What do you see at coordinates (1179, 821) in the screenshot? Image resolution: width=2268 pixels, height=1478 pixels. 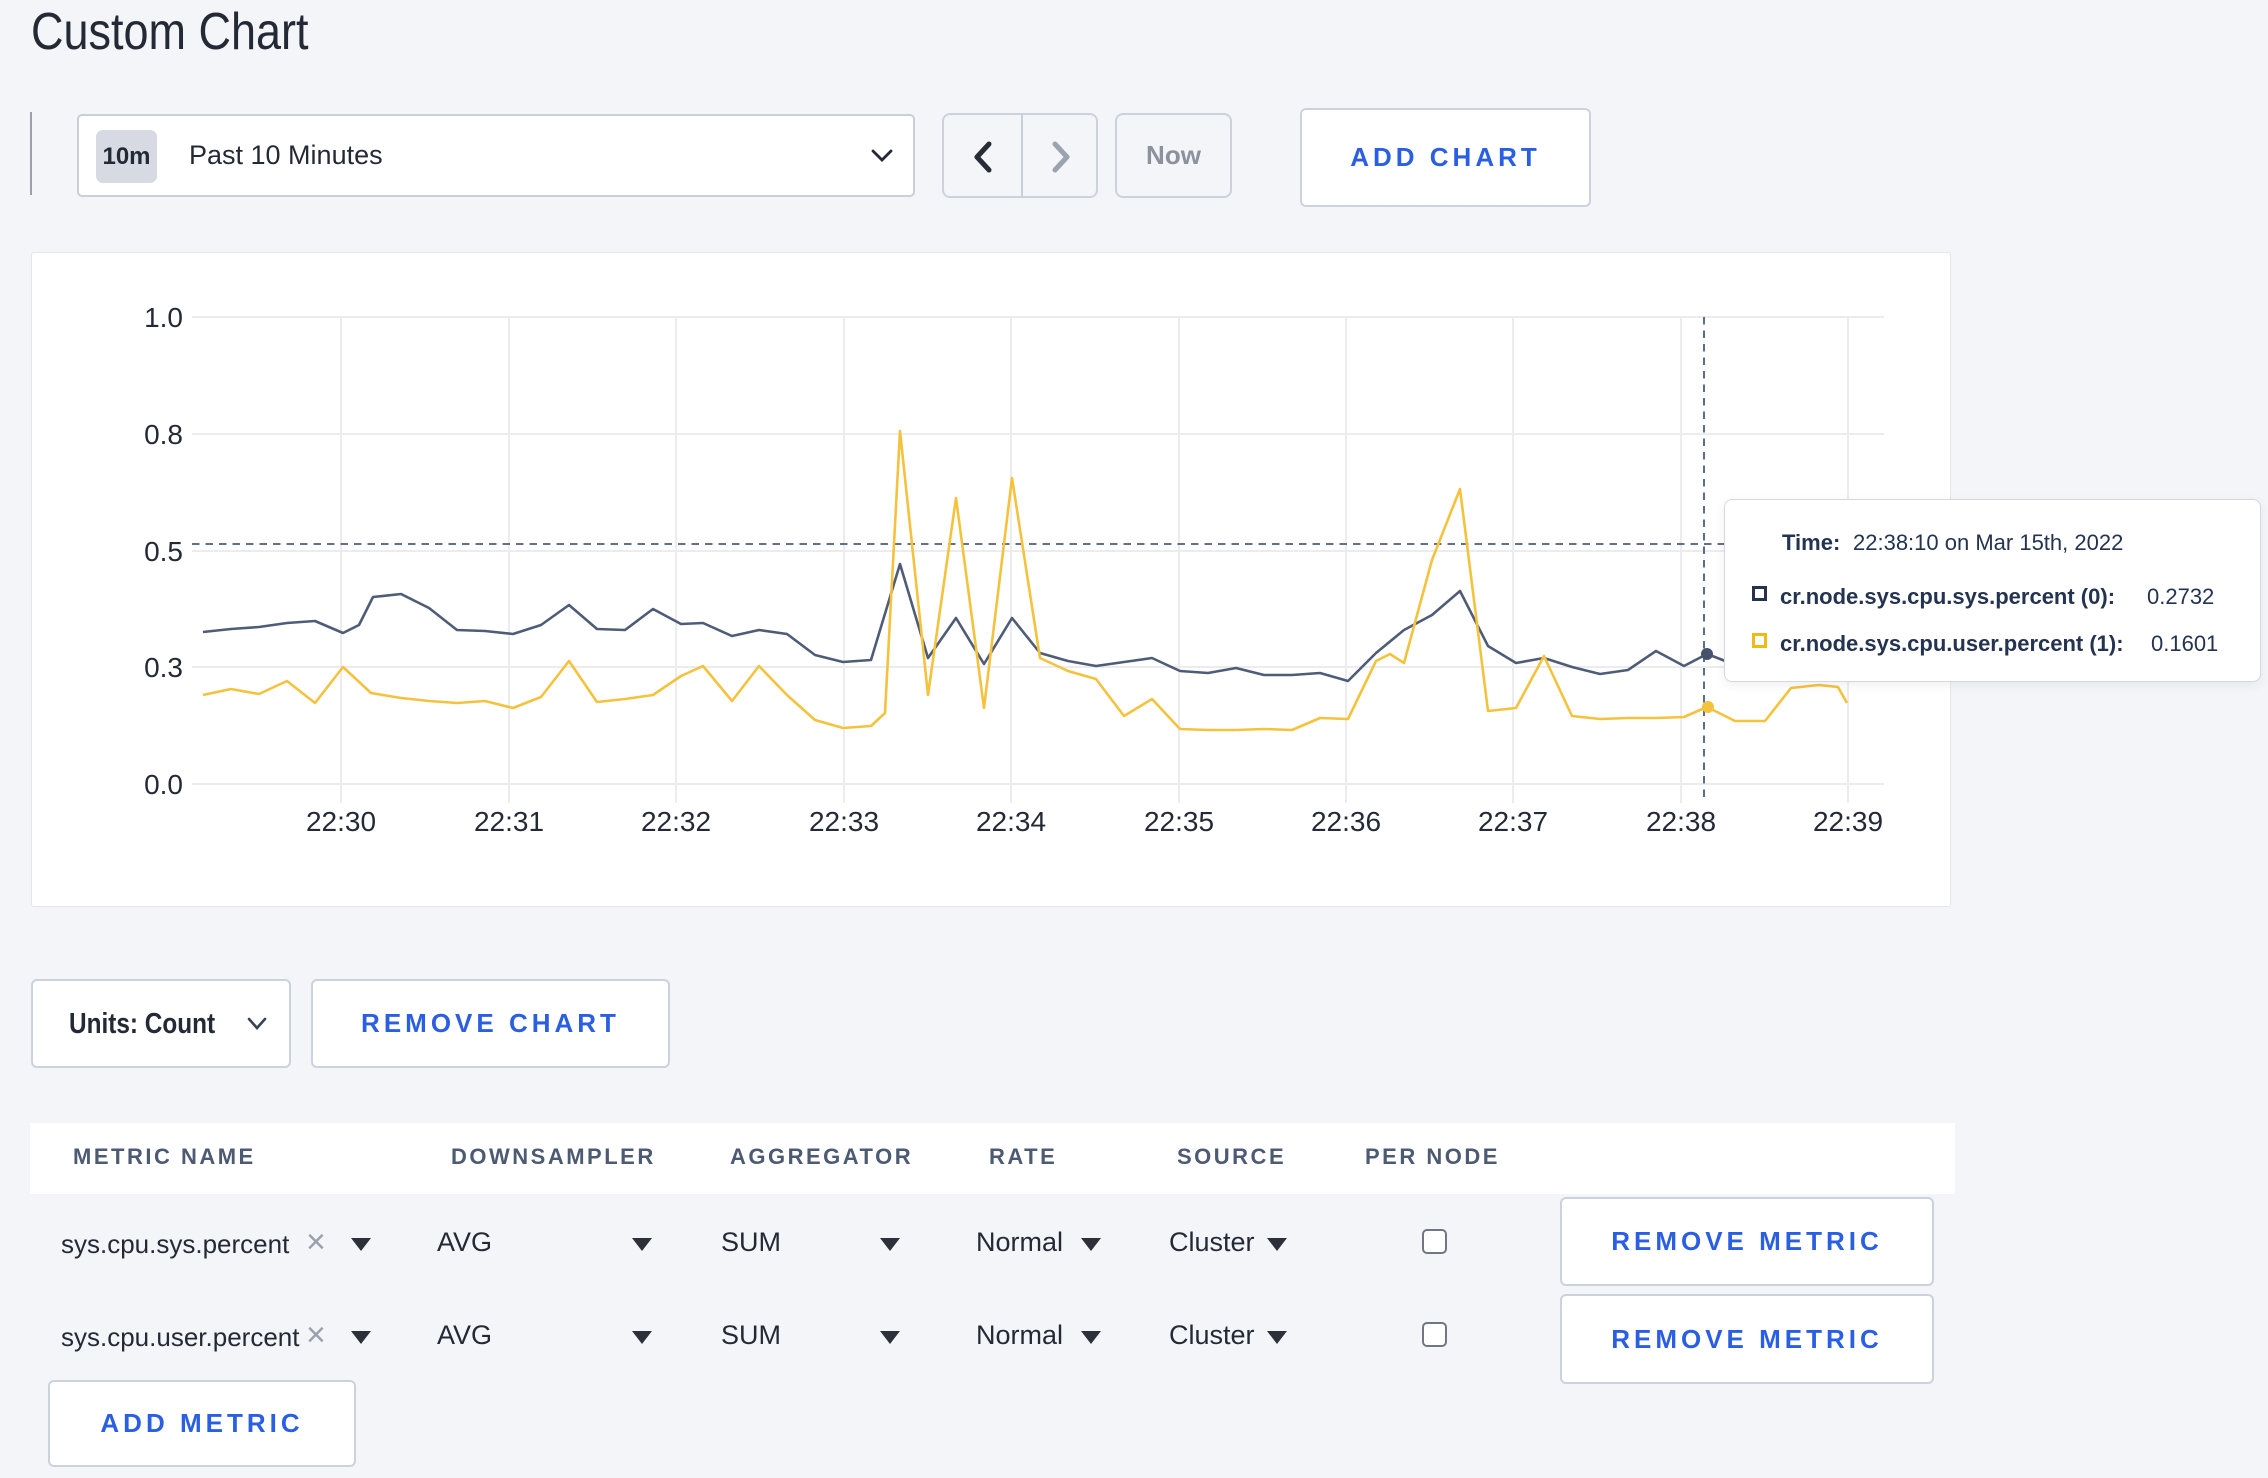 I see `svg-text: 22:35` at bounding box center [1179, 821].